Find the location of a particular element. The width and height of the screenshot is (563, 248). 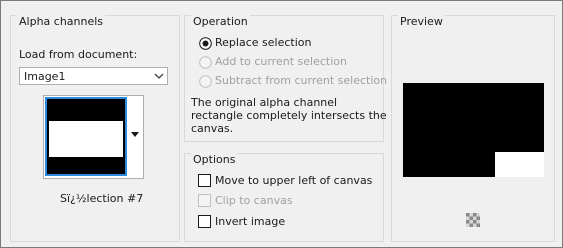

clip-to-canvas-checkbox is located at coordinates (204, 200).